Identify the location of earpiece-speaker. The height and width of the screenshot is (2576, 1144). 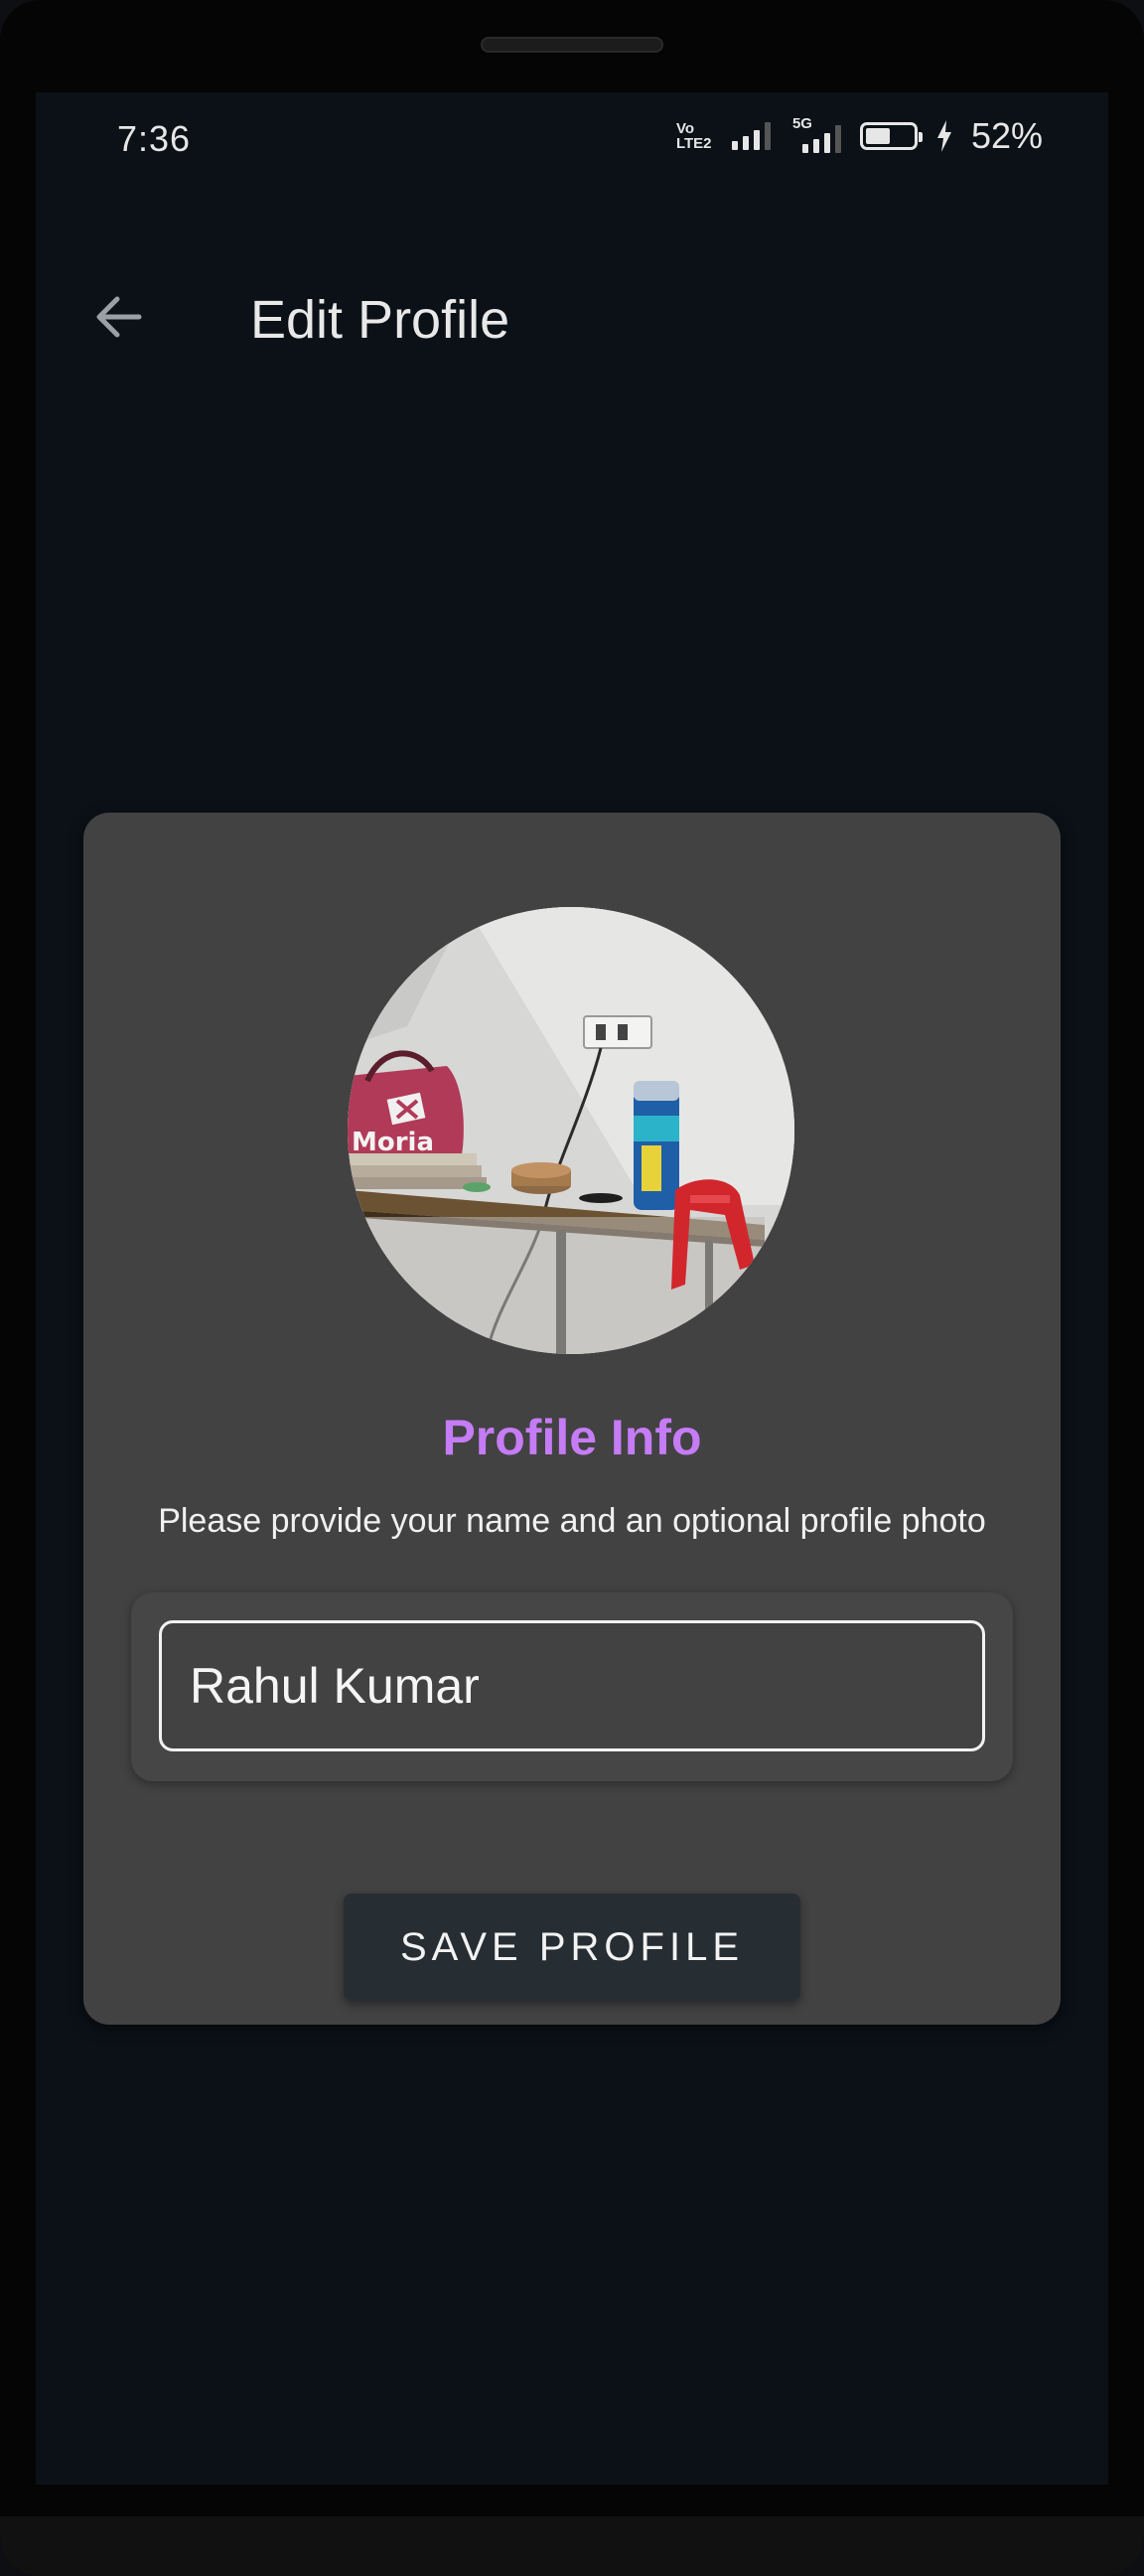
(572, 45).